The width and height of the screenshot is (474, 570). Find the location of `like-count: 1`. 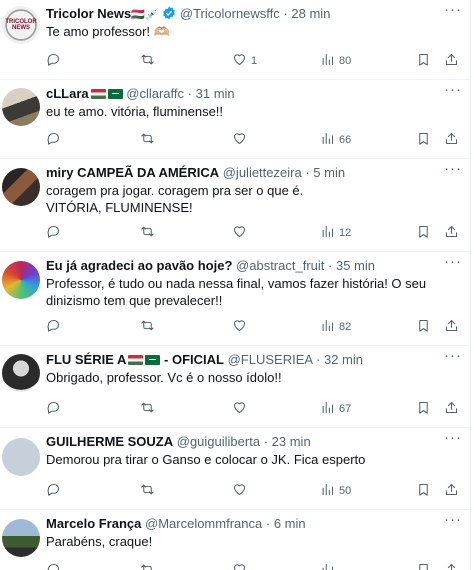

like-count: 1 is located at coordinates (254, 61).